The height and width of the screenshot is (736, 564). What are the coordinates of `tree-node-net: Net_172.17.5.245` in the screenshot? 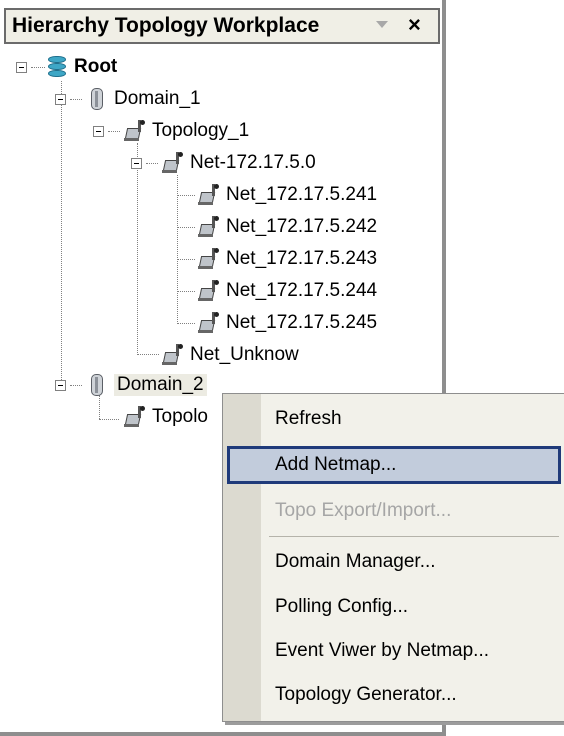 It's located at (287, 323).